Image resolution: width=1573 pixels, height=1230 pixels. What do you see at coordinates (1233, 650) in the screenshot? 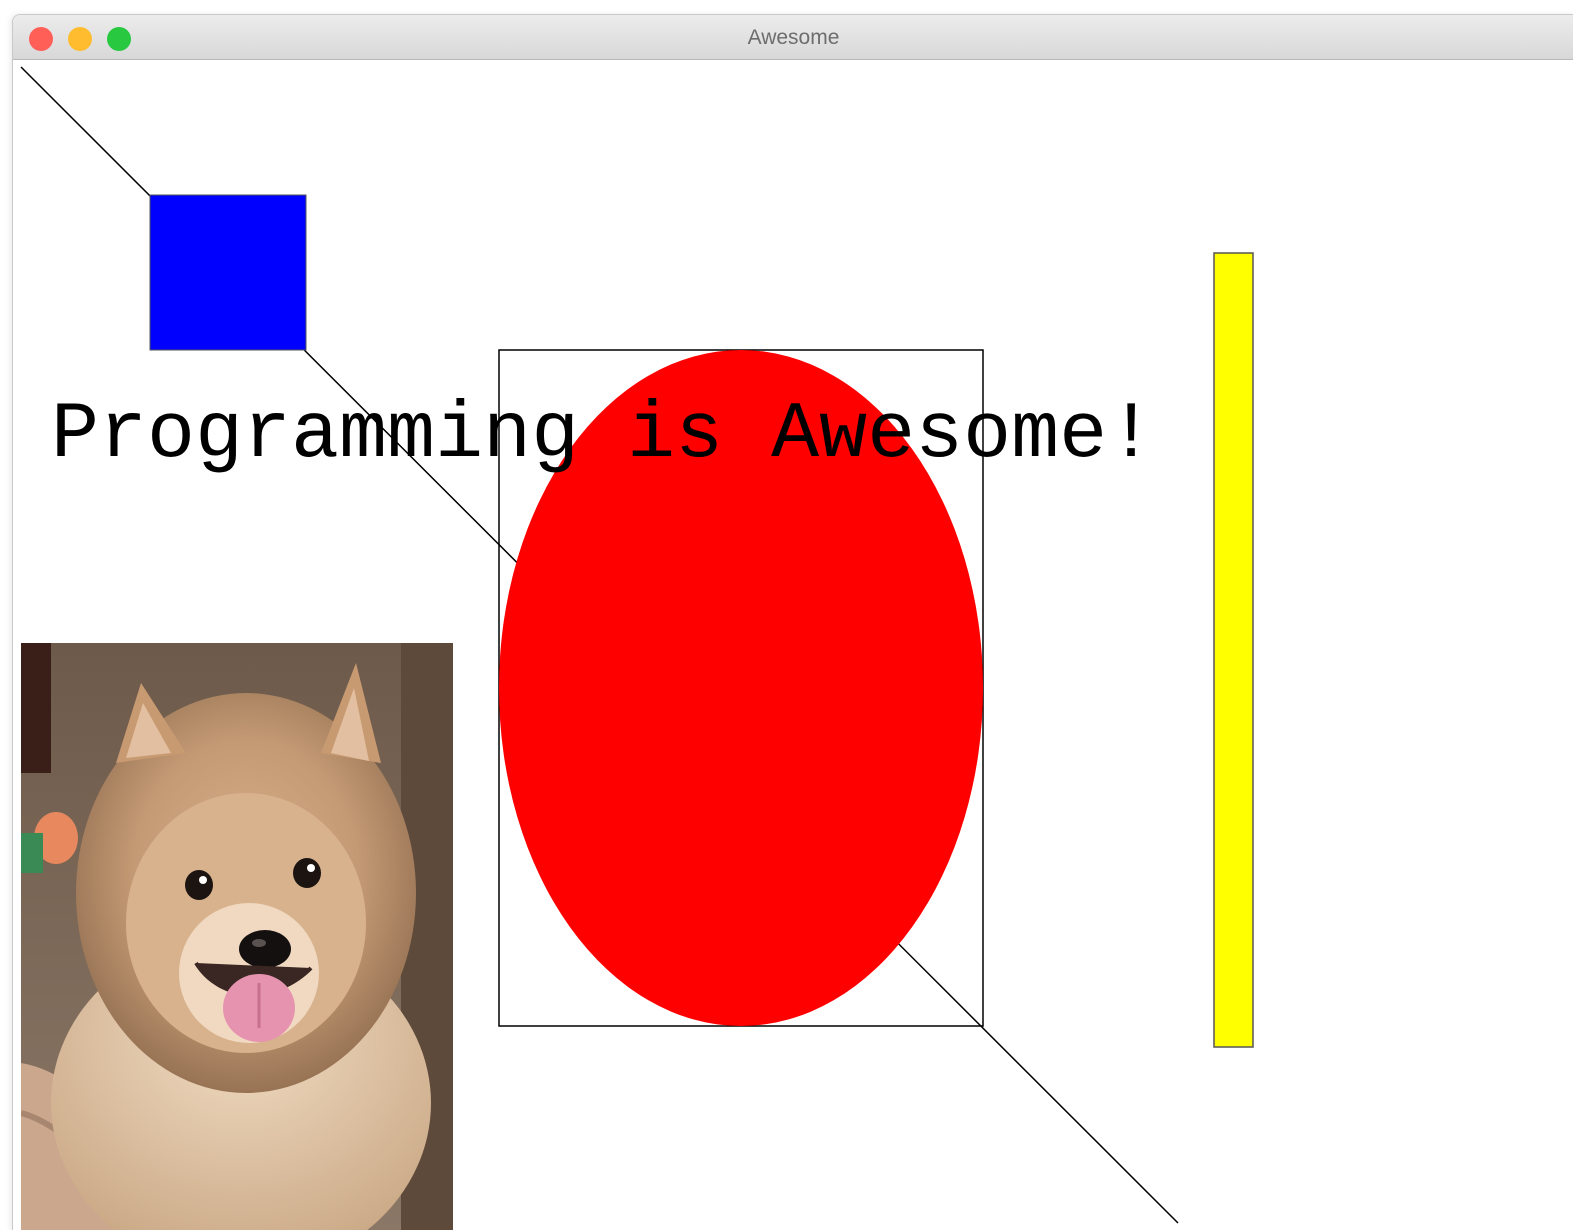
I see `yellow-bar` at bounding box center [1233, 650].